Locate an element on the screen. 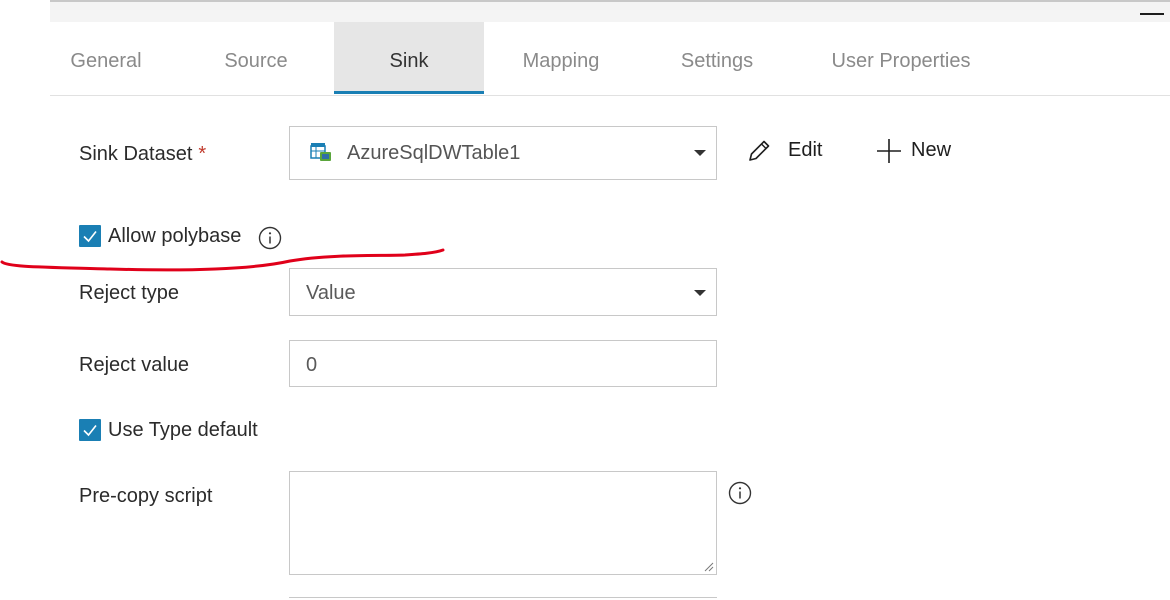 The image size is (1170, 600). pre-copy-script-textarea is located at coordinates (503, 523).